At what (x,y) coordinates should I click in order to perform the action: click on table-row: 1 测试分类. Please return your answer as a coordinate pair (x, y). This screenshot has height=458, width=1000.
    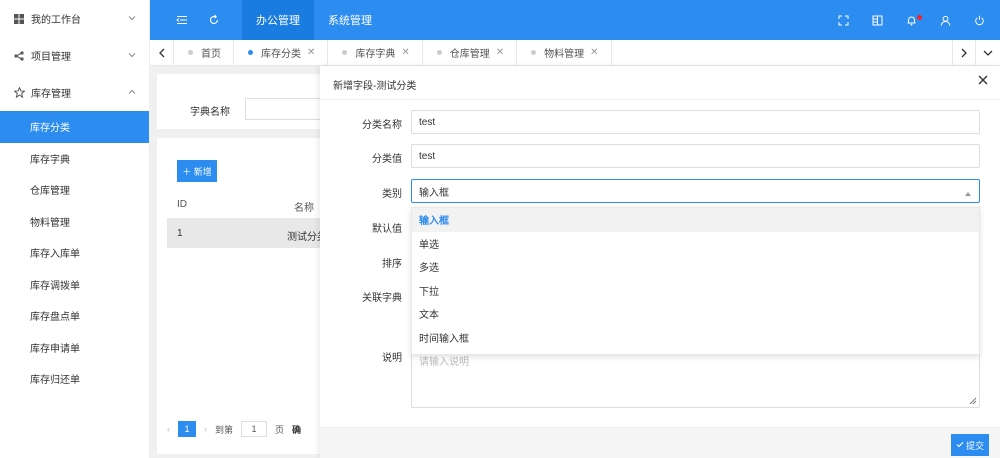
    Looking at the image, I should click on (247, 233).